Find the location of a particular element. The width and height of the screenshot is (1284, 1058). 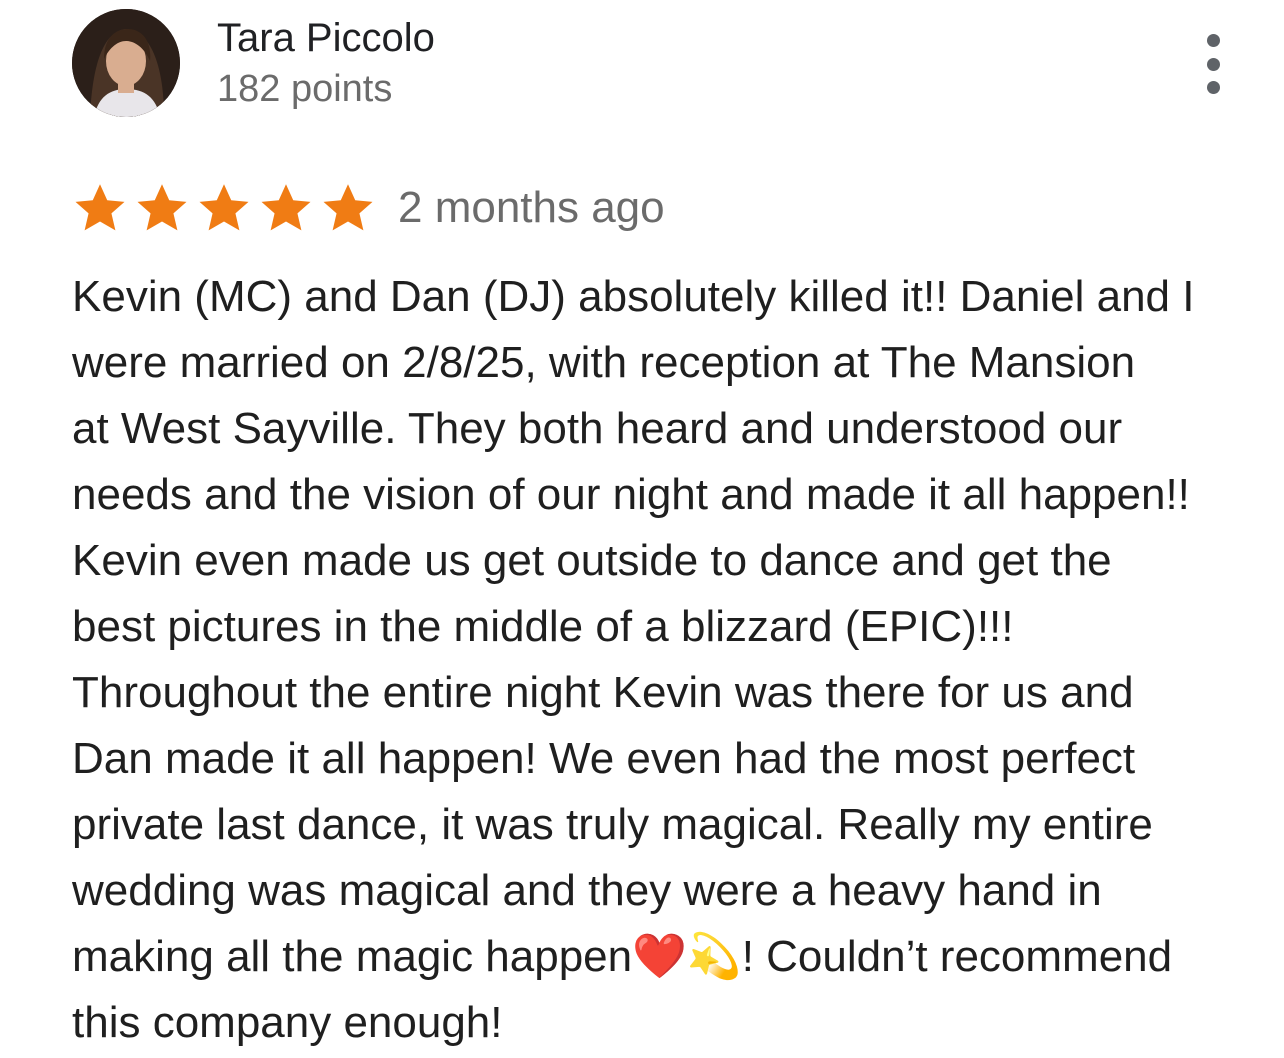

star-rating is located at coordinates (235, 208).